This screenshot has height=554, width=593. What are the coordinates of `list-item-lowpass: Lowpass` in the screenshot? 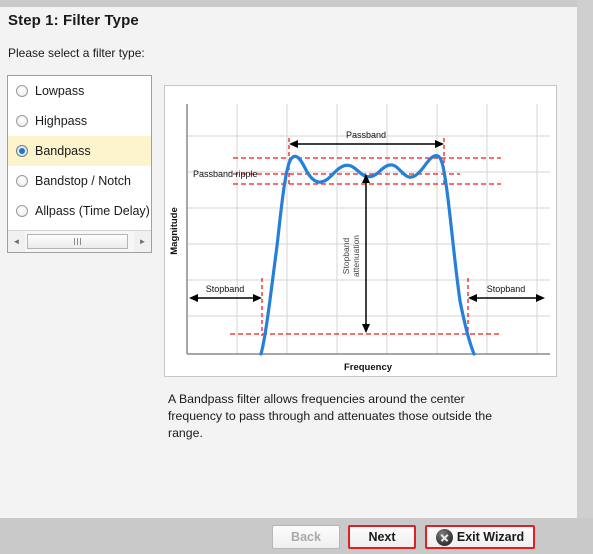 It's located at (79, 91).